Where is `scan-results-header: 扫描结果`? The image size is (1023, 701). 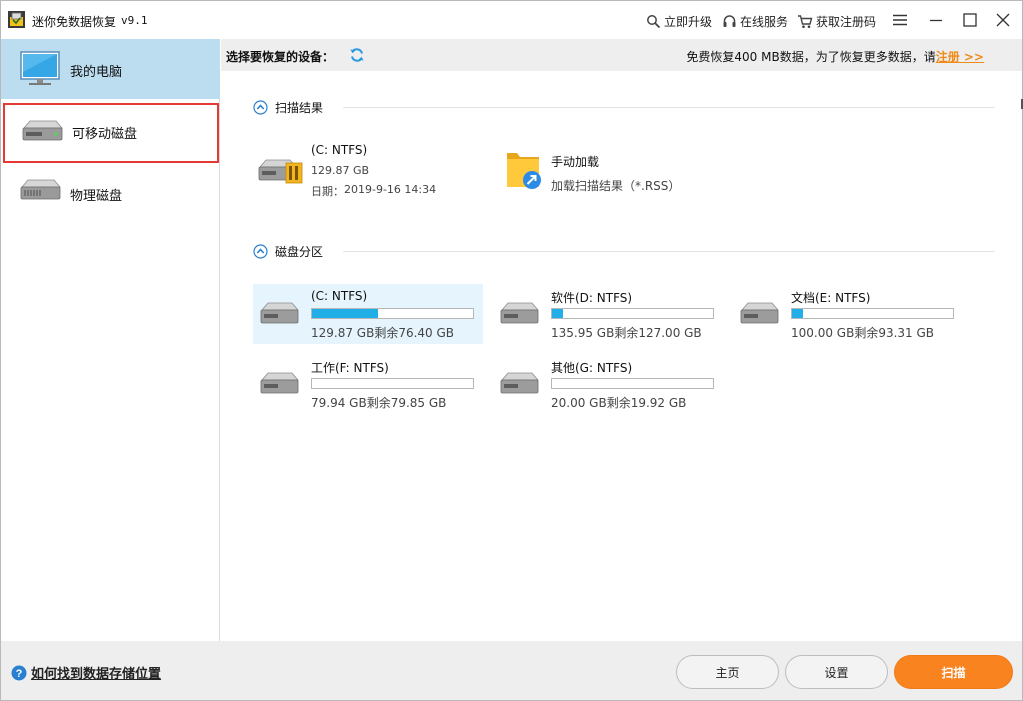
scan-results-header: 扫描结果 is located at coordinates (288, 107).